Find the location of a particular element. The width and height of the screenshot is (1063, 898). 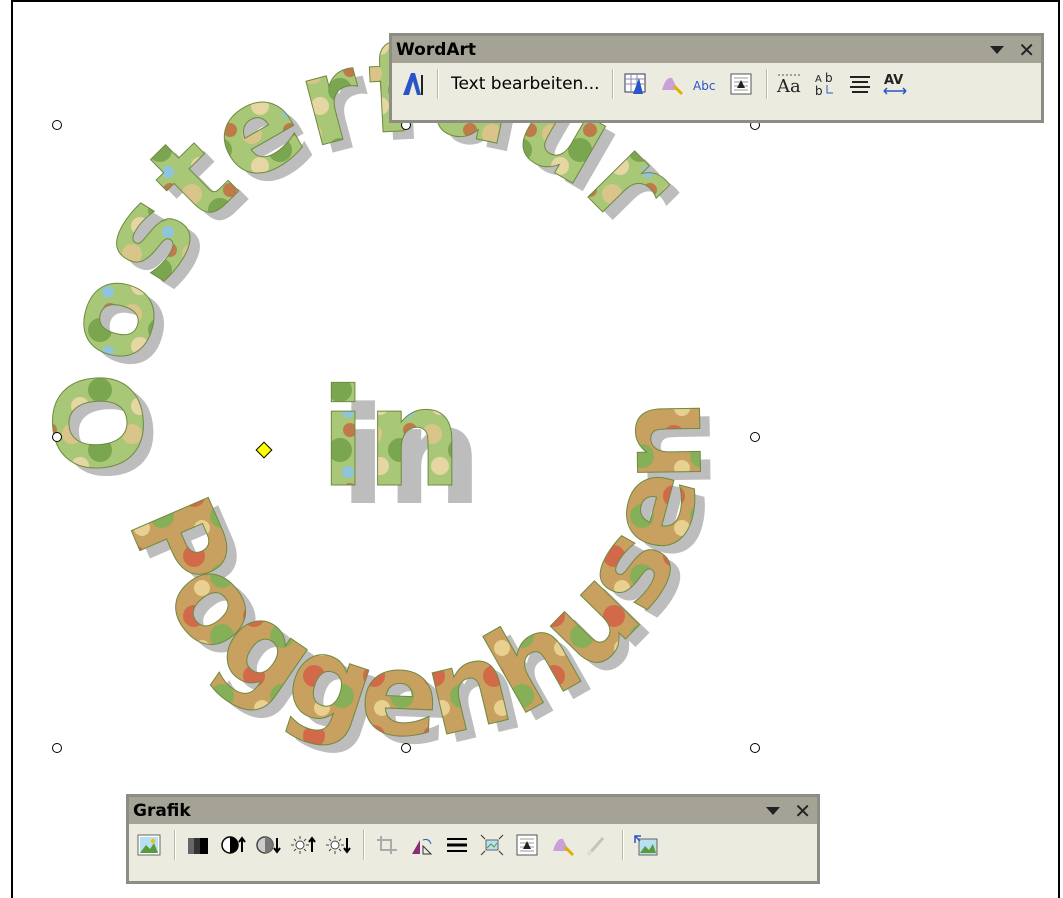

reset-picture-icon is located at coordinates (646, 845).